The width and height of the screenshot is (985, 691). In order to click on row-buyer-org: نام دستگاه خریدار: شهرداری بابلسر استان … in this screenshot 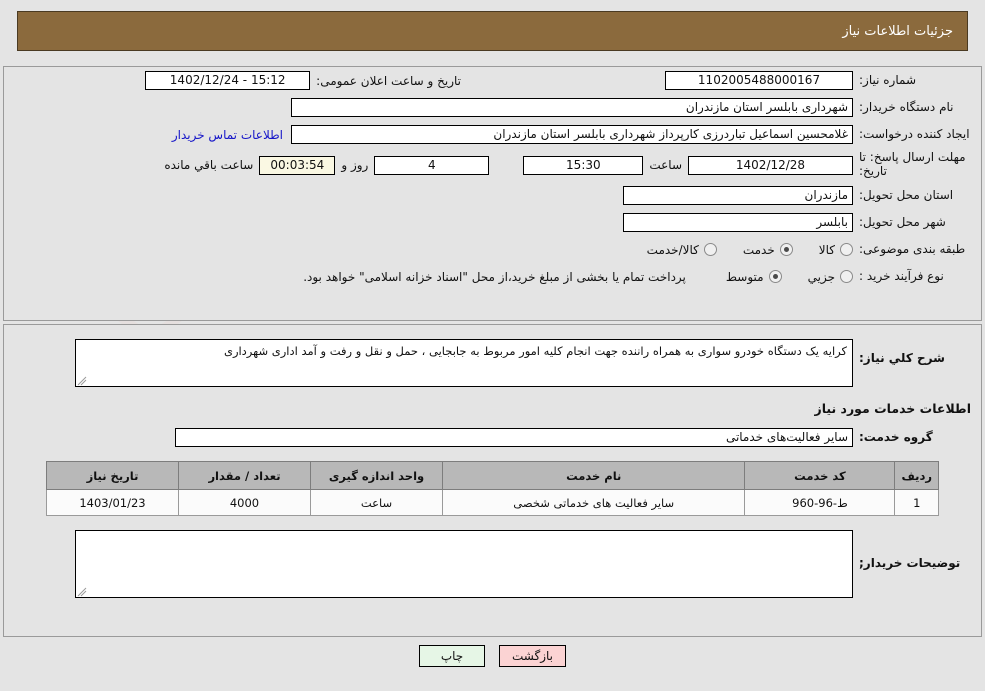, I will do `click(492, 107)`.